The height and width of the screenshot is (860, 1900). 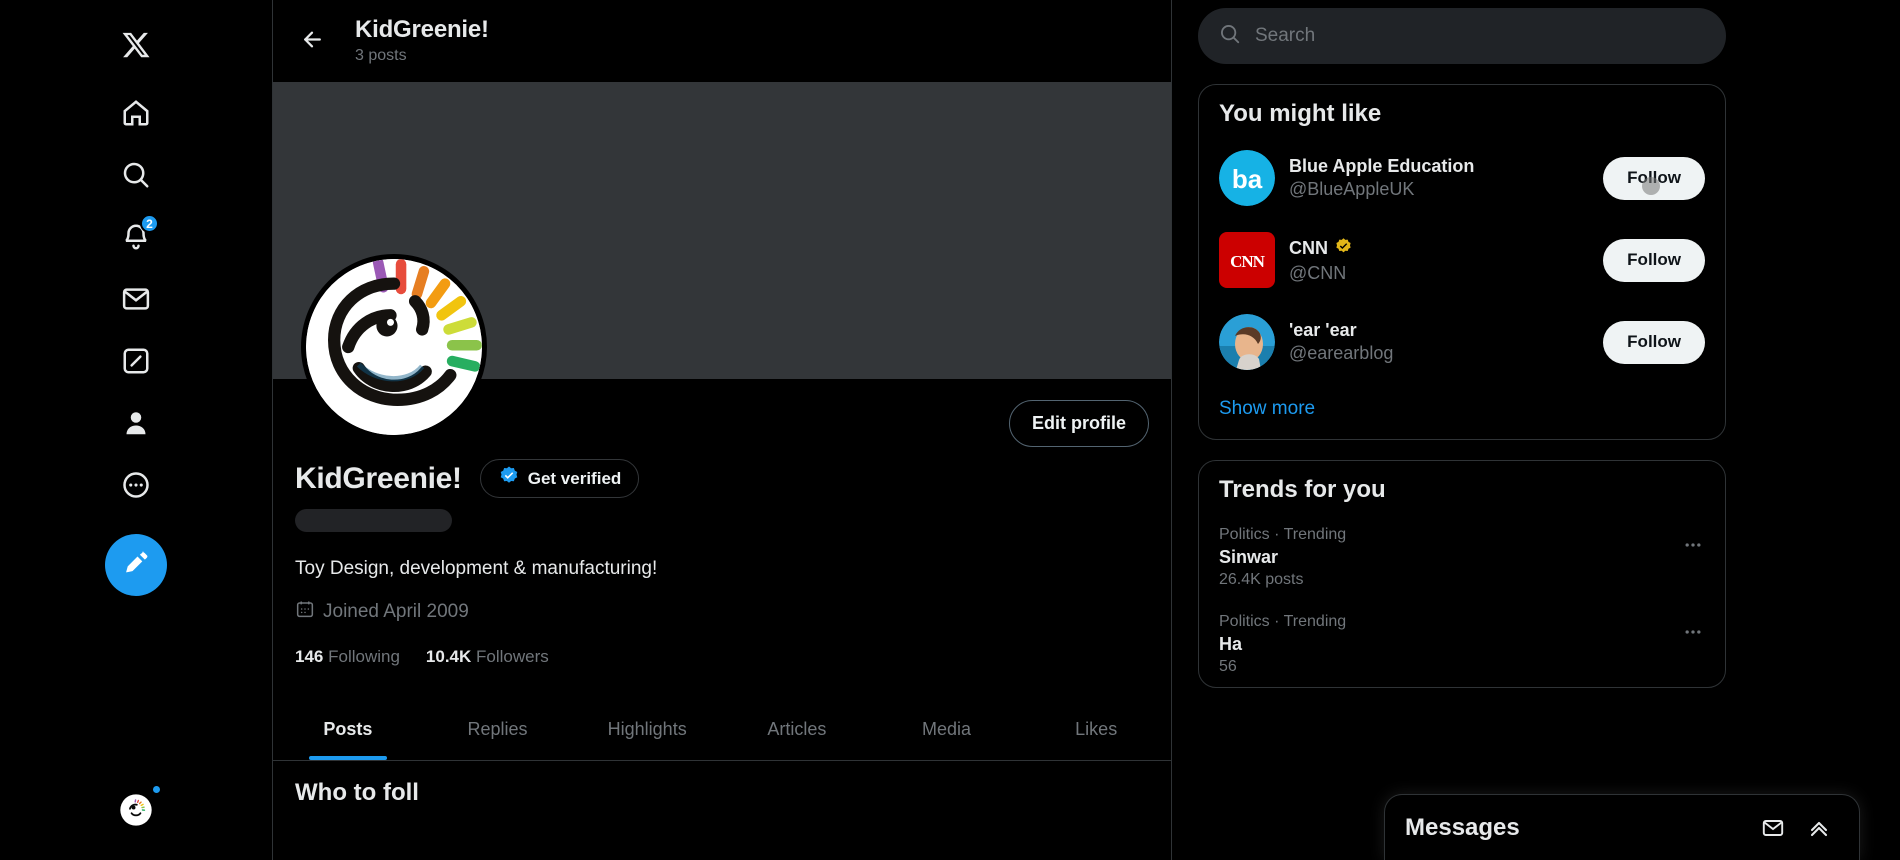 I want to click on you-might-like-title: You might like, so click(x=1300, y=113).